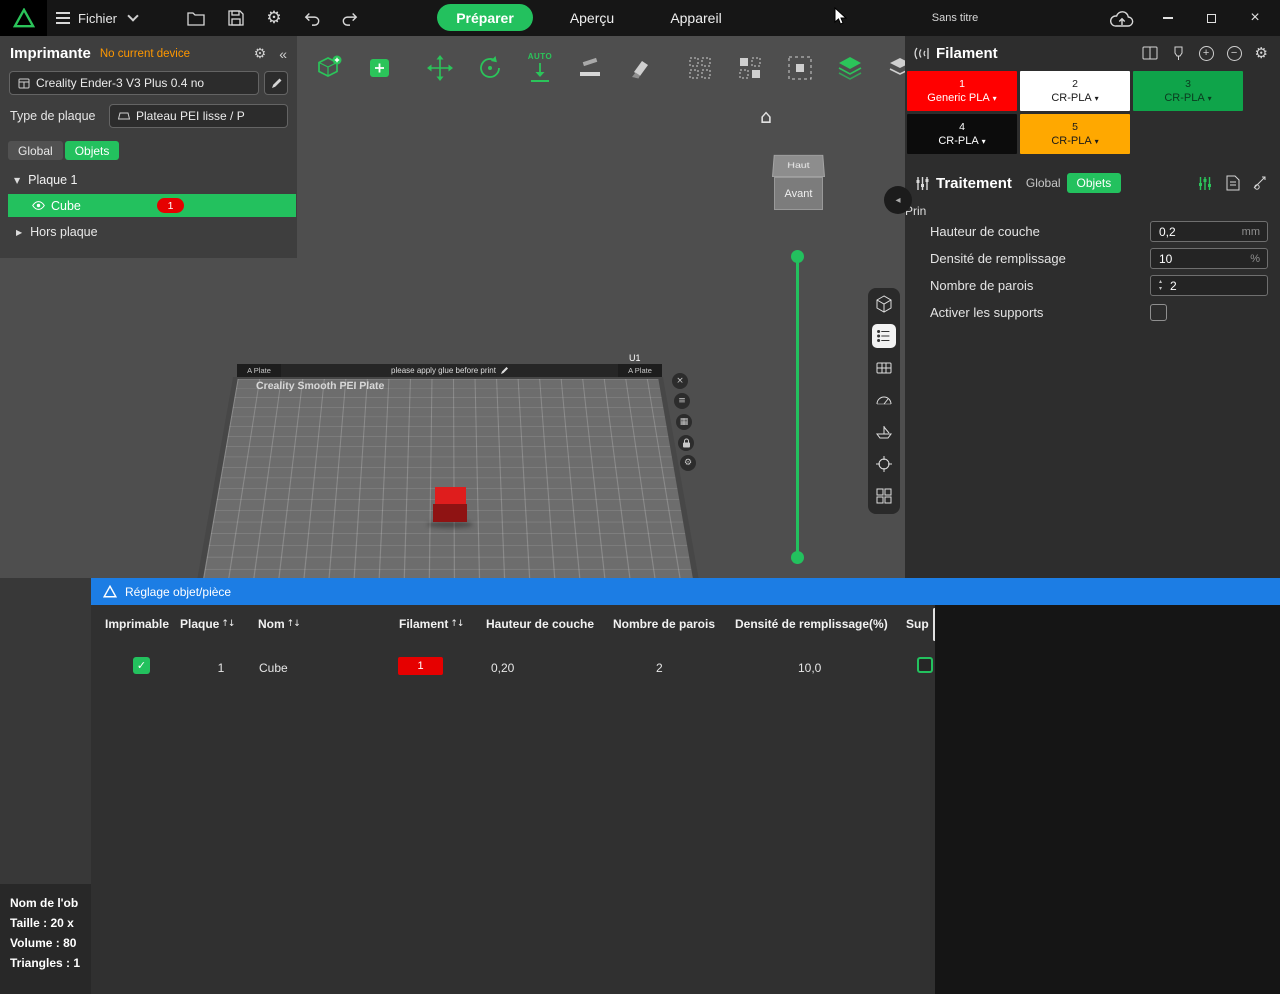 This screenshot has width=1280, height=994. I want to click on printer-settings-gear-icon: ⚙, so click(260, 54).